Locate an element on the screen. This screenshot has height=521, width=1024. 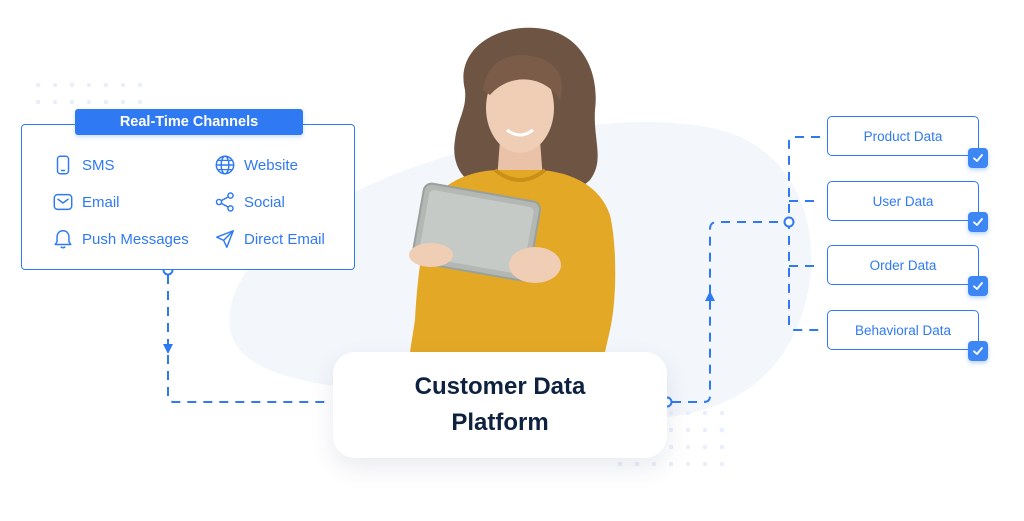
output-product-data: Product Data is located at coordinates (903, 136).